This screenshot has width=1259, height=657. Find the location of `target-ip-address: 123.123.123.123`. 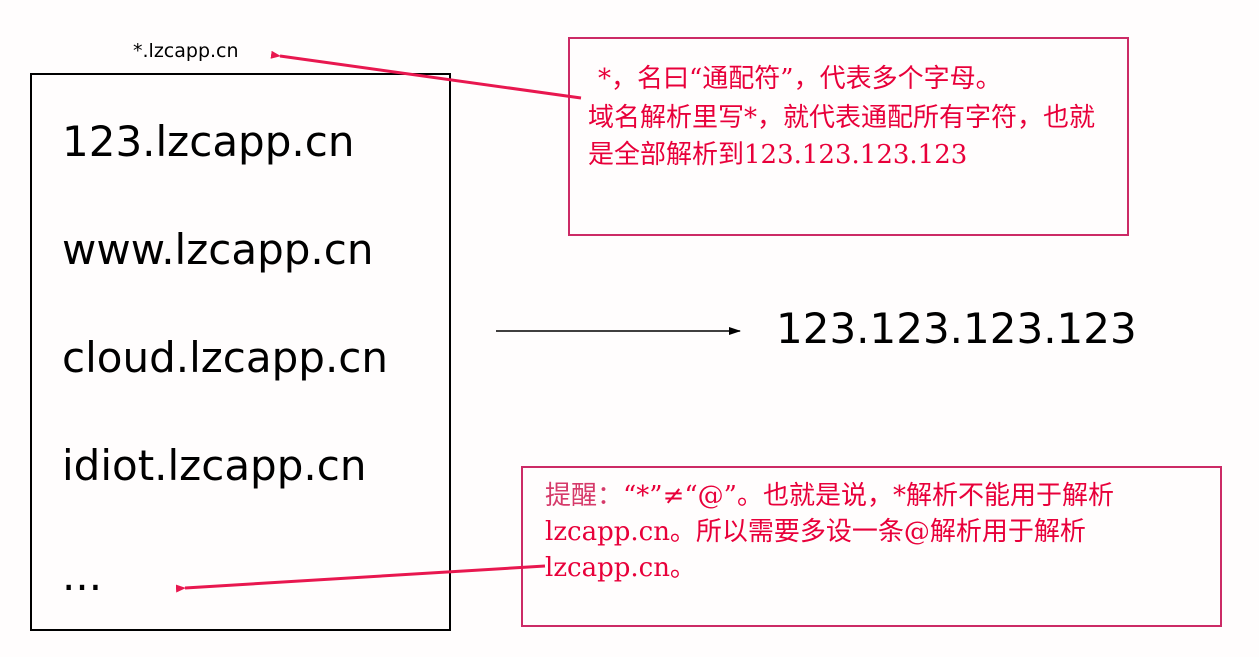

target-ip-address: 123.123.123.123 is located at coordinates (956, 328).